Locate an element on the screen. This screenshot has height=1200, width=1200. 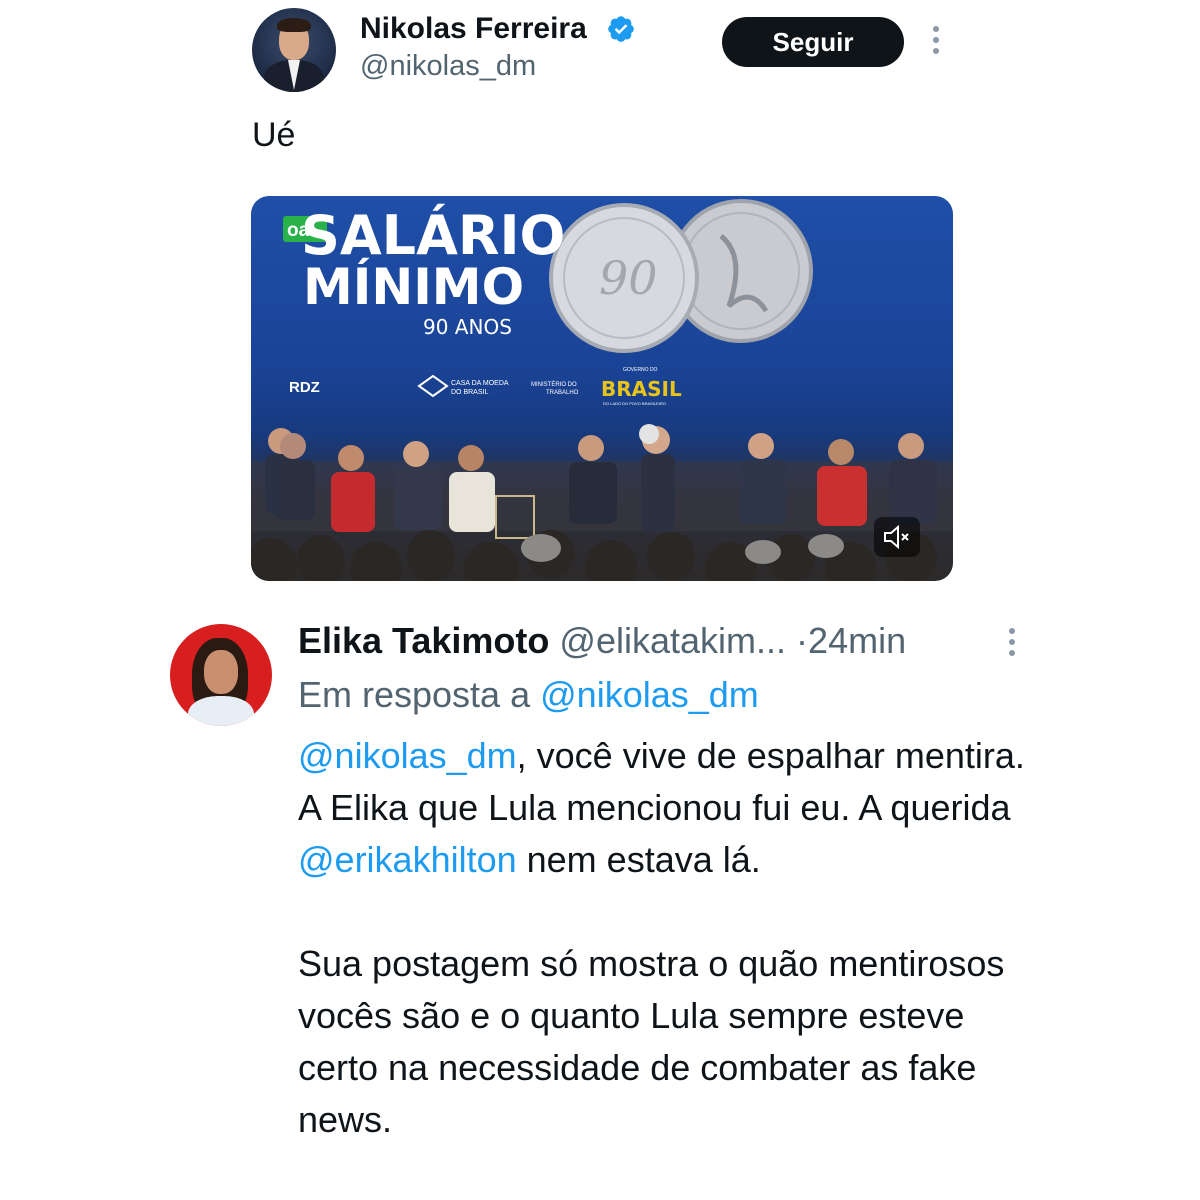
reply-timestamp: 24min is located at coordinates (857, 640).